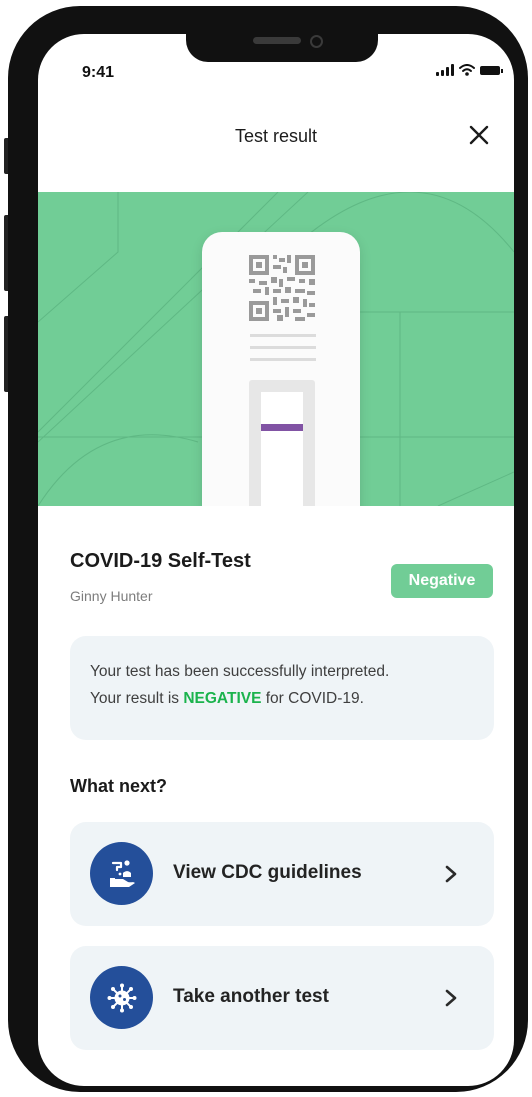 The height and width of the screenshot is (1097, 532). I want to click on take-another-test-button: Take another test, so click(282, 998).